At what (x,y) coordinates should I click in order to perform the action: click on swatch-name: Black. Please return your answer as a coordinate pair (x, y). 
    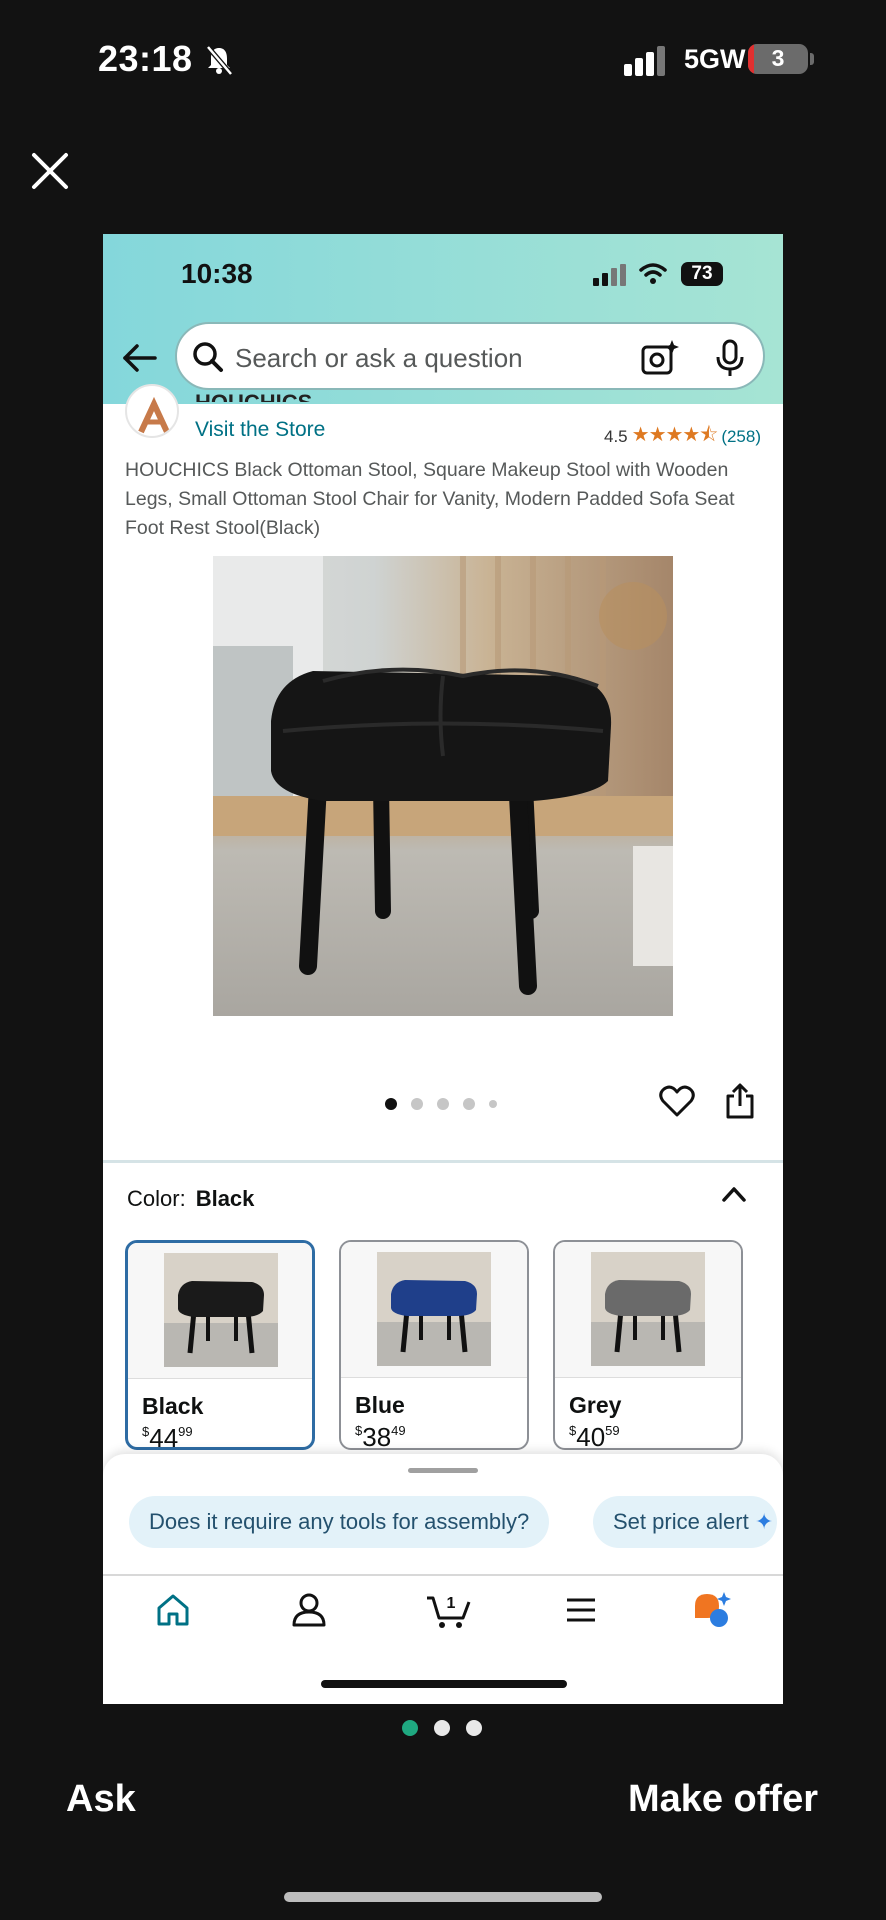
    Looking at the image, I should click on (173, 1406).